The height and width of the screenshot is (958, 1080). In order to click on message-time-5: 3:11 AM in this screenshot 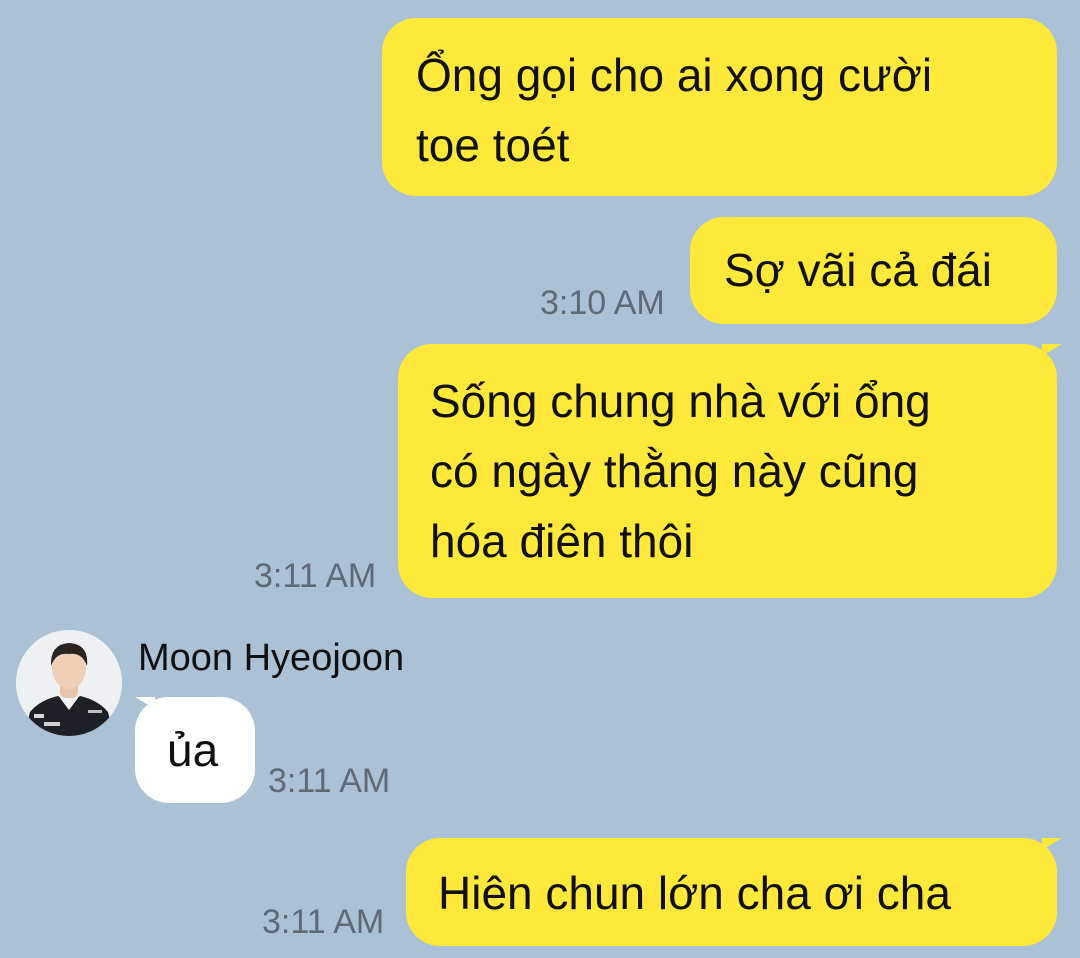, I will do `click(323, 922)`.